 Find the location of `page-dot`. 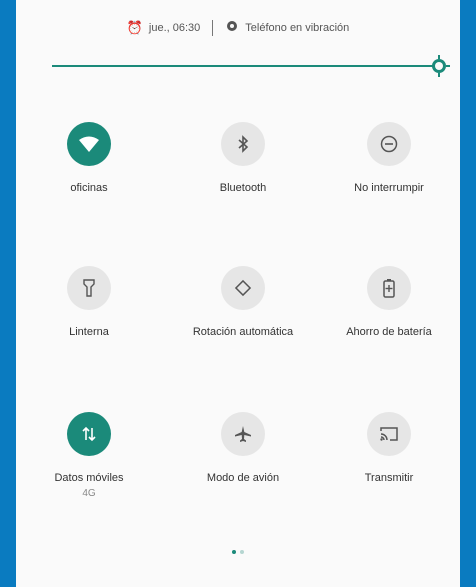

page-dot is located at coordinates (242, 552).